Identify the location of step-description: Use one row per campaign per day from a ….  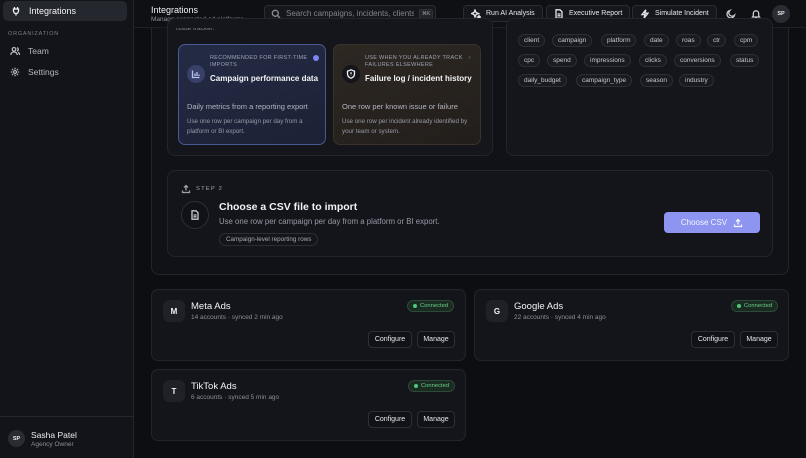
(329, 221).